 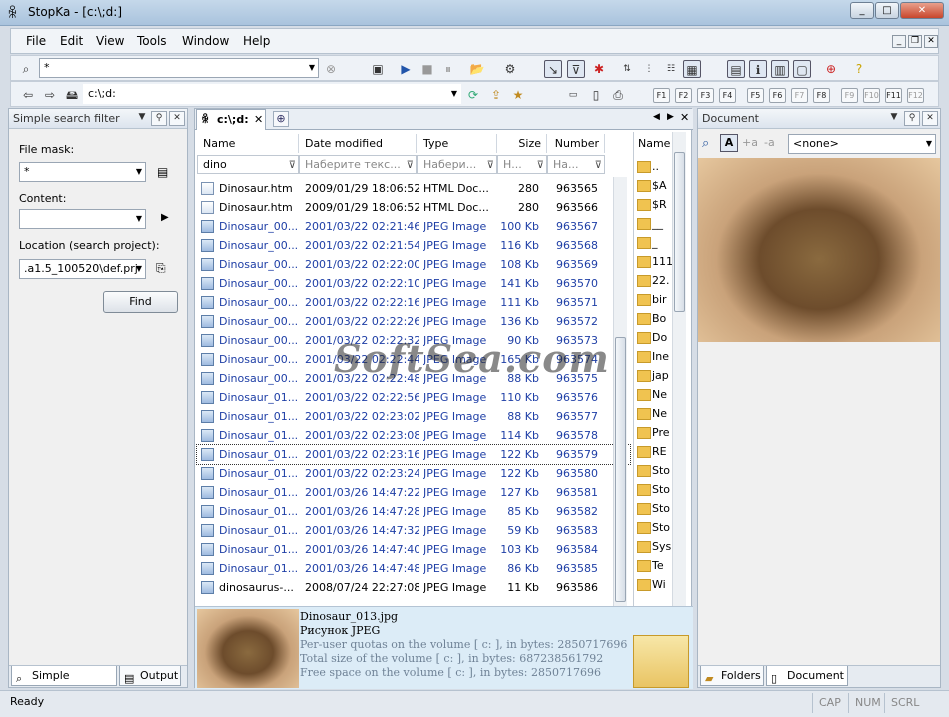 What do you see at coordinates (427, 69) in the screenshot?
I see `stop-icon: ■` at bounding box center [427, 69].